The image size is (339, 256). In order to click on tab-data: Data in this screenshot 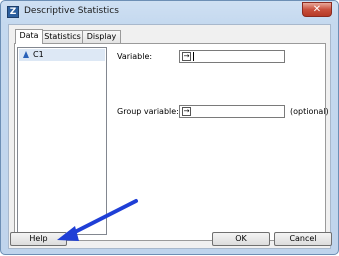, I will do `click(29, 36)`.